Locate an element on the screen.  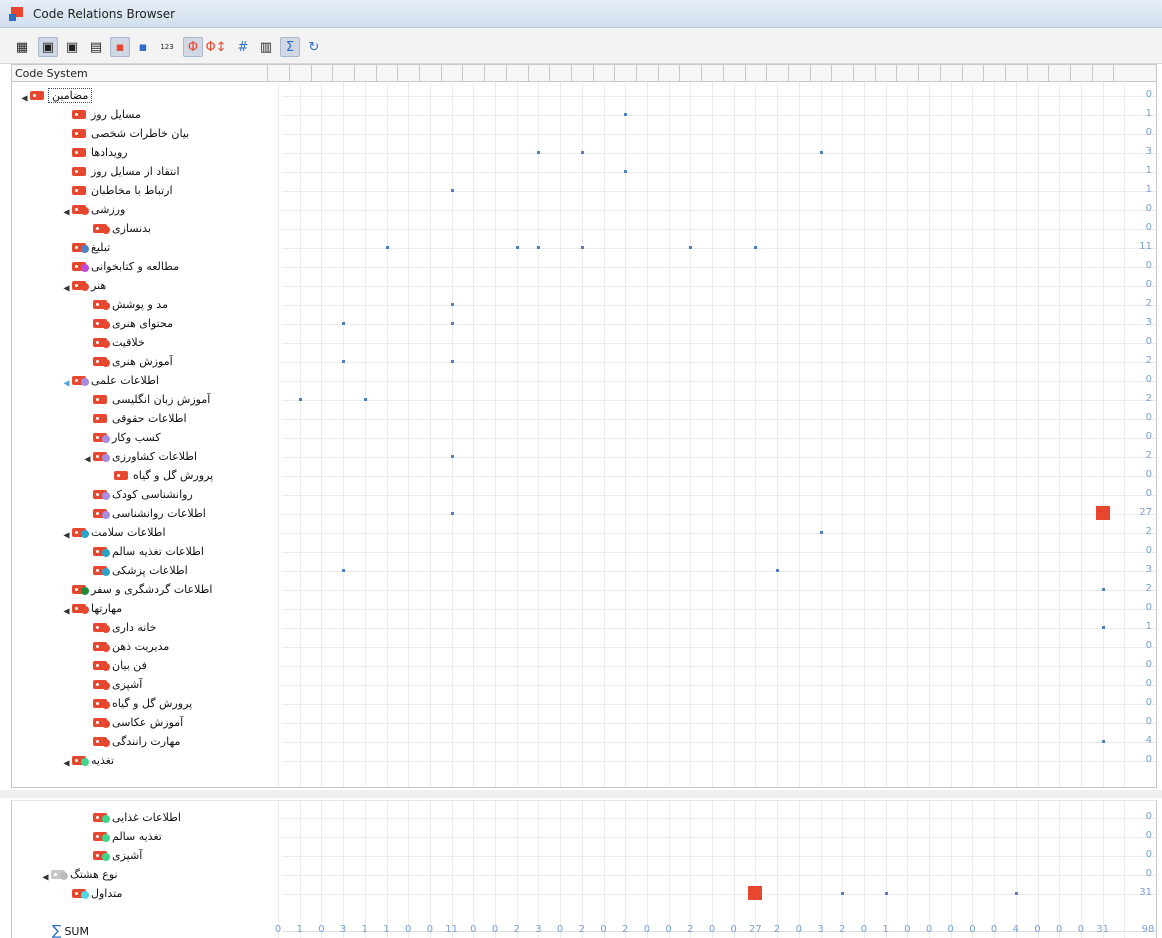
code-row: اطلاعات گردشگری و سفر 2 is located at coordinates (584, 589).